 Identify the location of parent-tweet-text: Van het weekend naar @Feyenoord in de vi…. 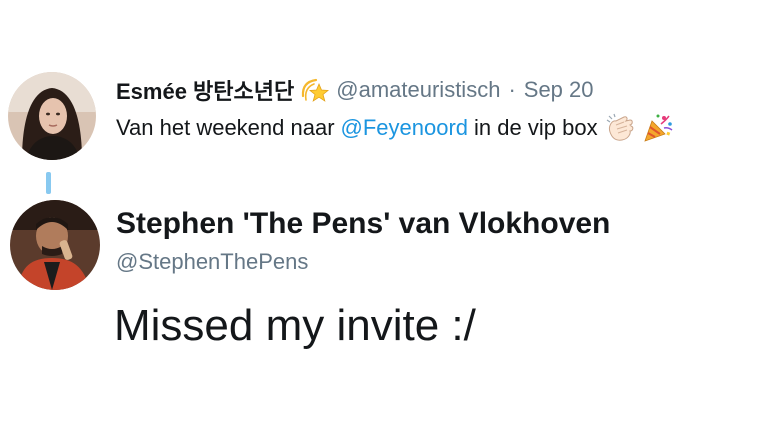
(395, 128).